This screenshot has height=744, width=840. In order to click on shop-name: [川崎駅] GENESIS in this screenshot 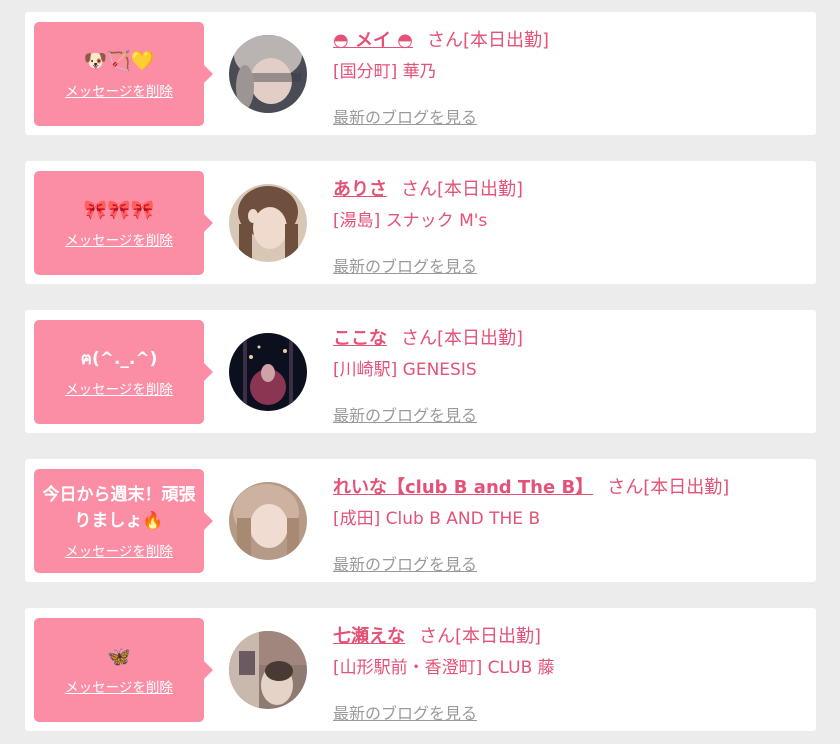, I will do `click(405, 370)`.